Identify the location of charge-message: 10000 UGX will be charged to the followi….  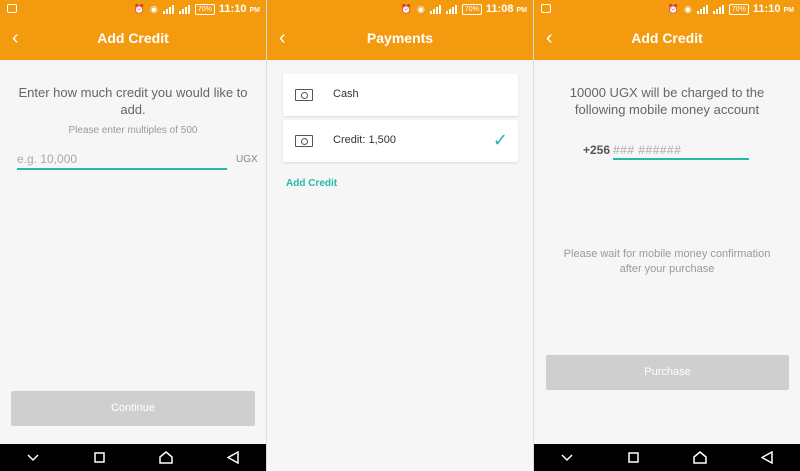
(667, 101).